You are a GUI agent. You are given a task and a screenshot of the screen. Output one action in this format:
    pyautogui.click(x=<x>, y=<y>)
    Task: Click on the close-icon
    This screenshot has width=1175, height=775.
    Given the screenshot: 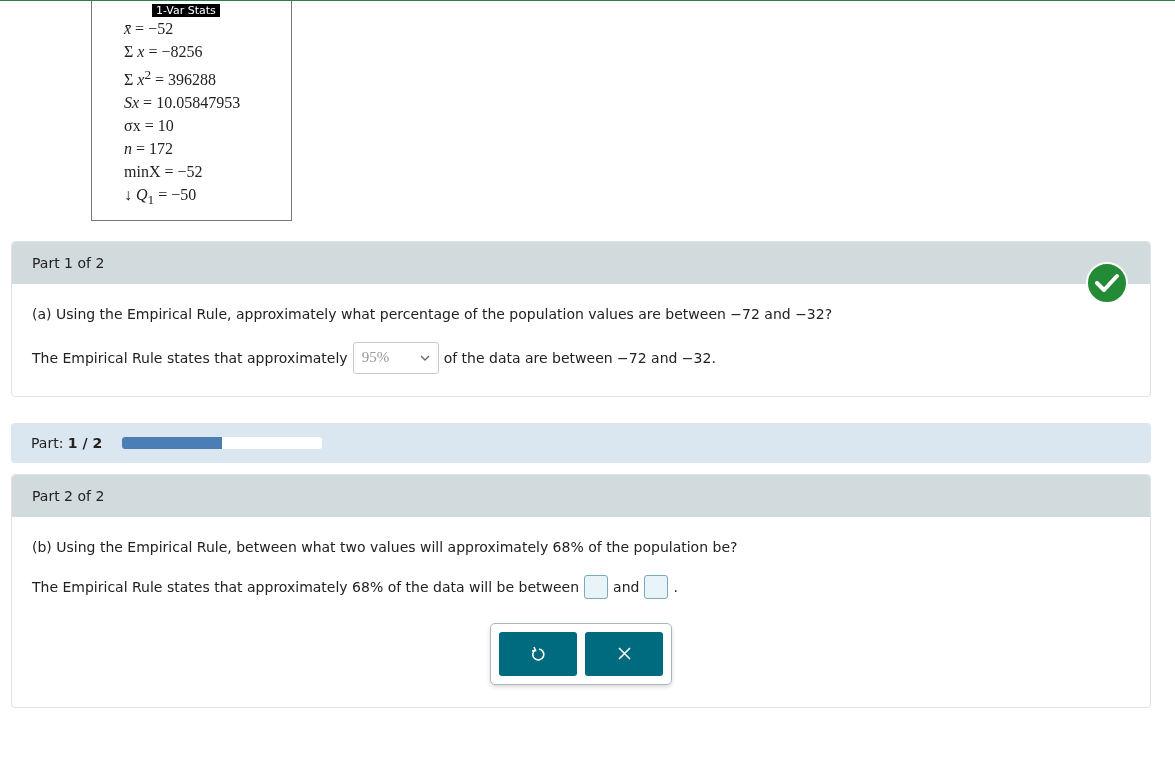 What is the action you would take?
    pyautogui.click(x=624, y=653)
    